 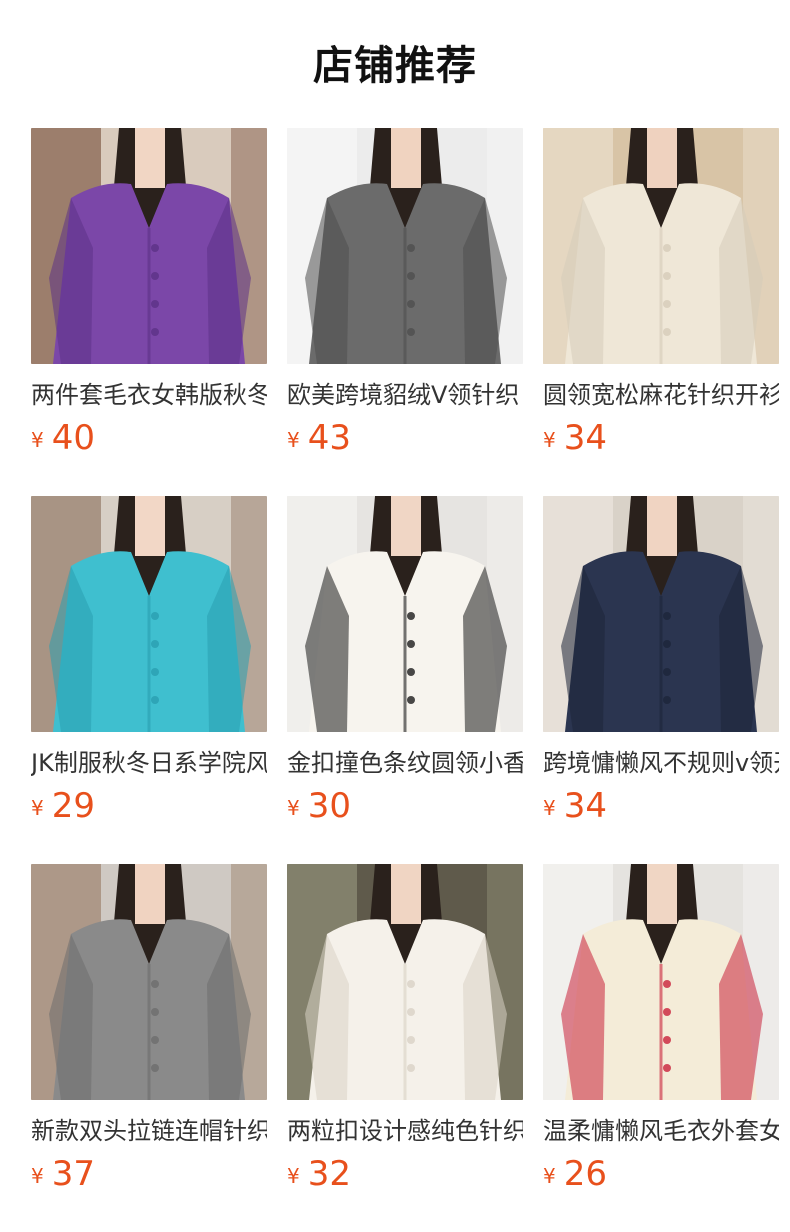 What do you see at coordinates (149, 1174) in the screenshot?
I see `product-price: ¥37` at bounding box center [149, 1174].